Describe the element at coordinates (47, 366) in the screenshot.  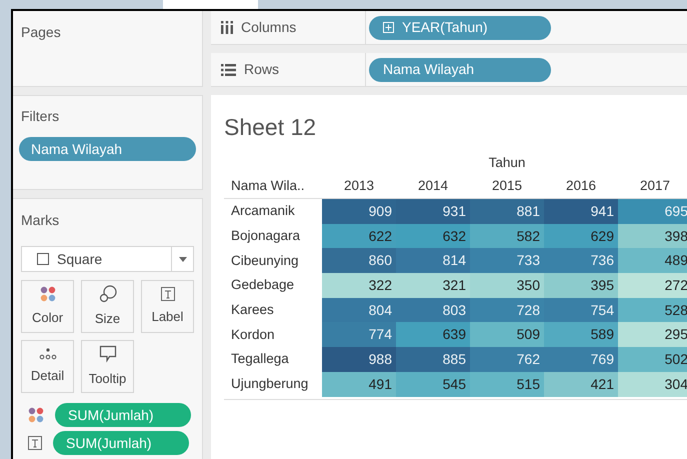
I see `mark-card-button: Detail` at that location.